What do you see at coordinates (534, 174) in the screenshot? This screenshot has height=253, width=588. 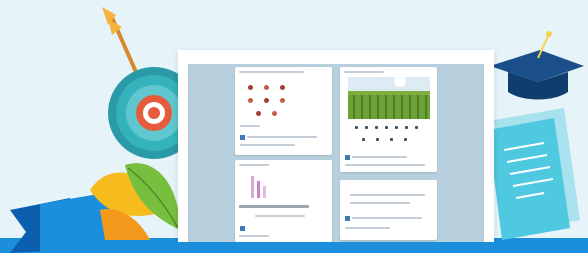 I see `documents-icon` at bounding box center [534, 174].